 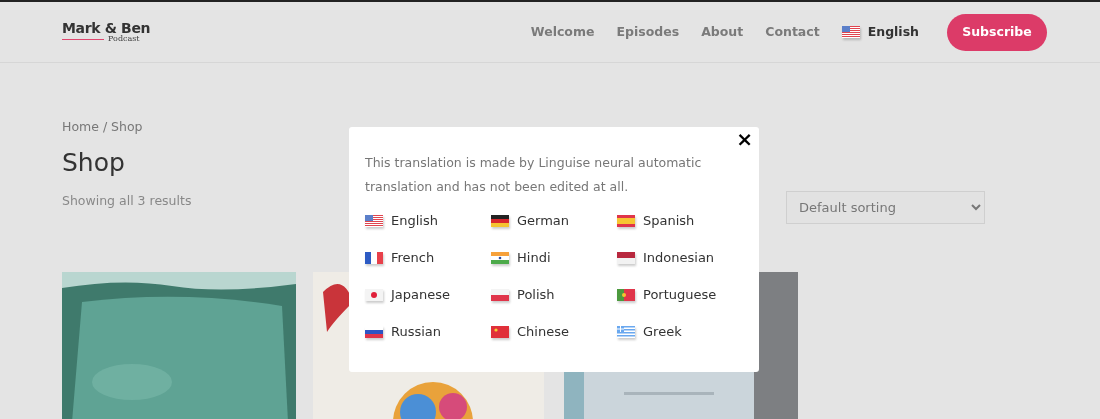 I want to click on close-button: ×, so click(x=744, y=139).